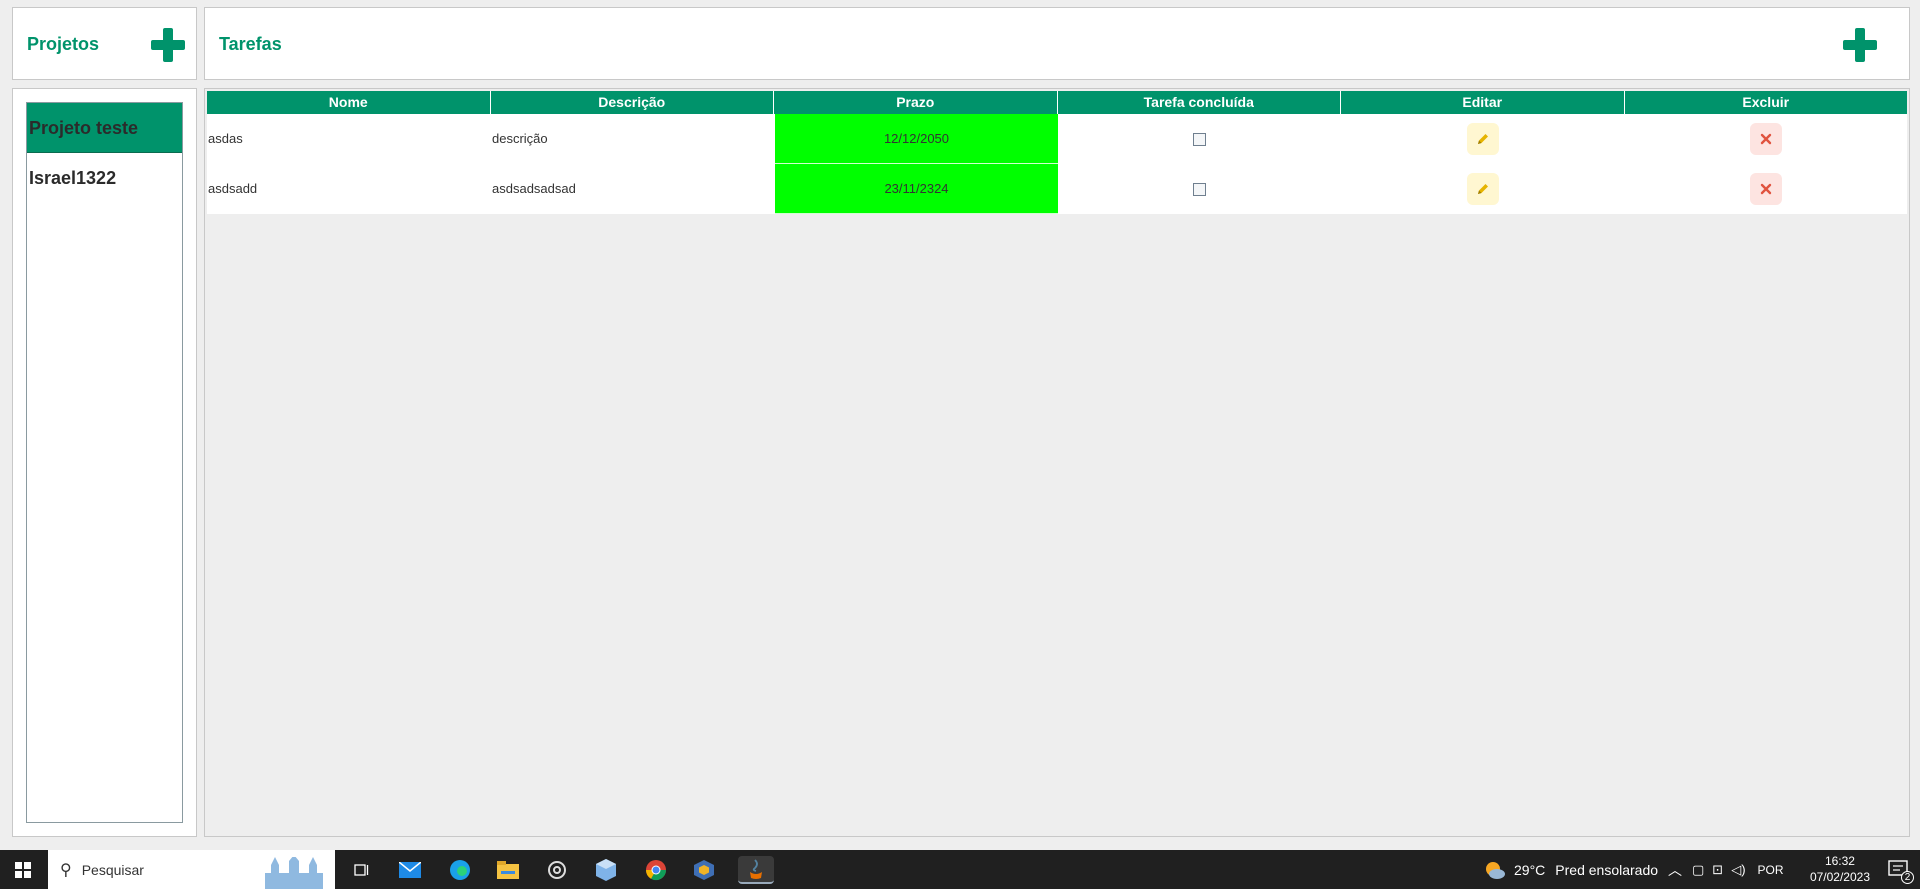 This screenshot has width=1920, height=889. Describe the element at coordinates (191, 869) in the screenshot. I see `taskbar-search: ⚲ Pesquisar` at that location.